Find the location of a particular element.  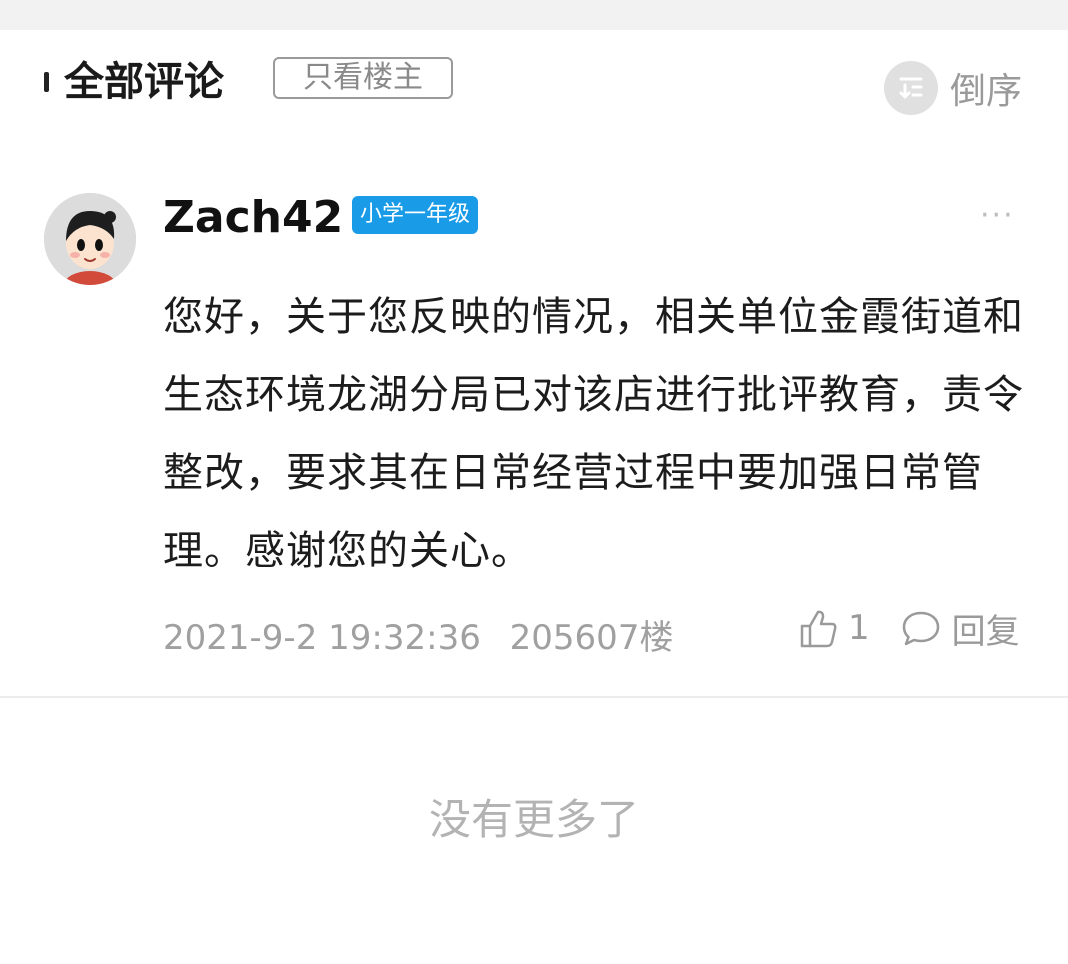

level-badge: 小学一年级 is located at coordinates (415, 215).